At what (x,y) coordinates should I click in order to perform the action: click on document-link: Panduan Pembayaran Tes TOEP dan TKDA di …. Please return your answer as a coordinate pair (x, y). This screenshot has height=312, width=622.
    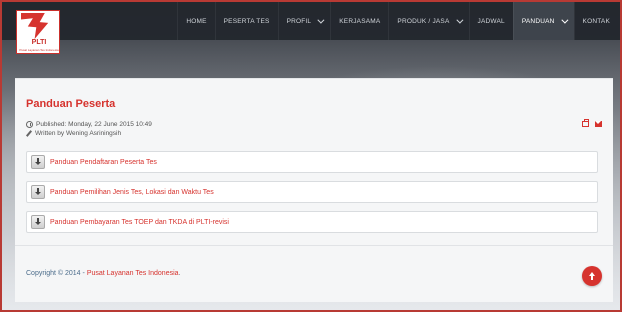
    Looking at the image, I should click on (139, 222).